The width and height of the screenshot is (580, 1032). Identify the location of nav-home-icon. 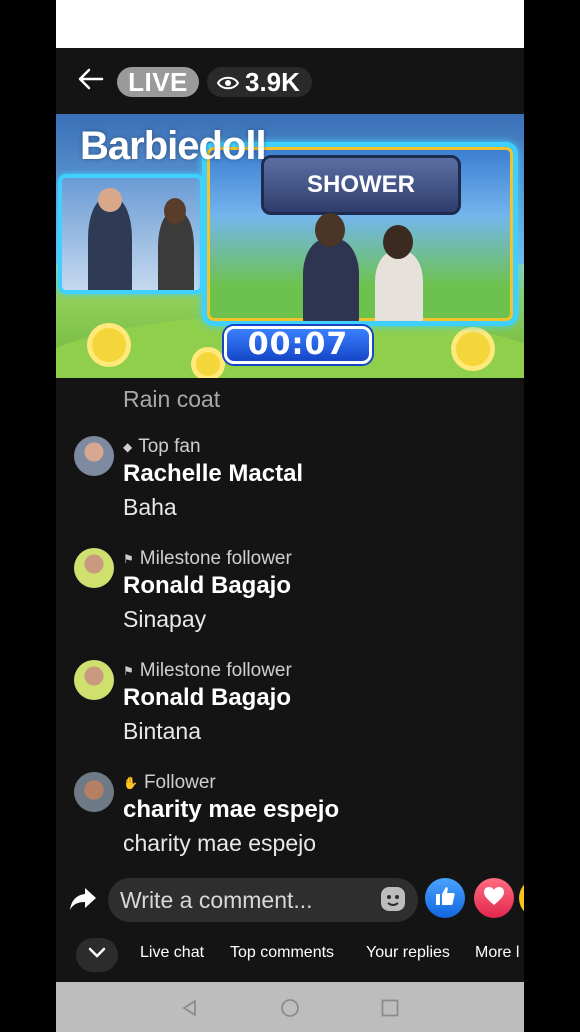
(290, 1008).